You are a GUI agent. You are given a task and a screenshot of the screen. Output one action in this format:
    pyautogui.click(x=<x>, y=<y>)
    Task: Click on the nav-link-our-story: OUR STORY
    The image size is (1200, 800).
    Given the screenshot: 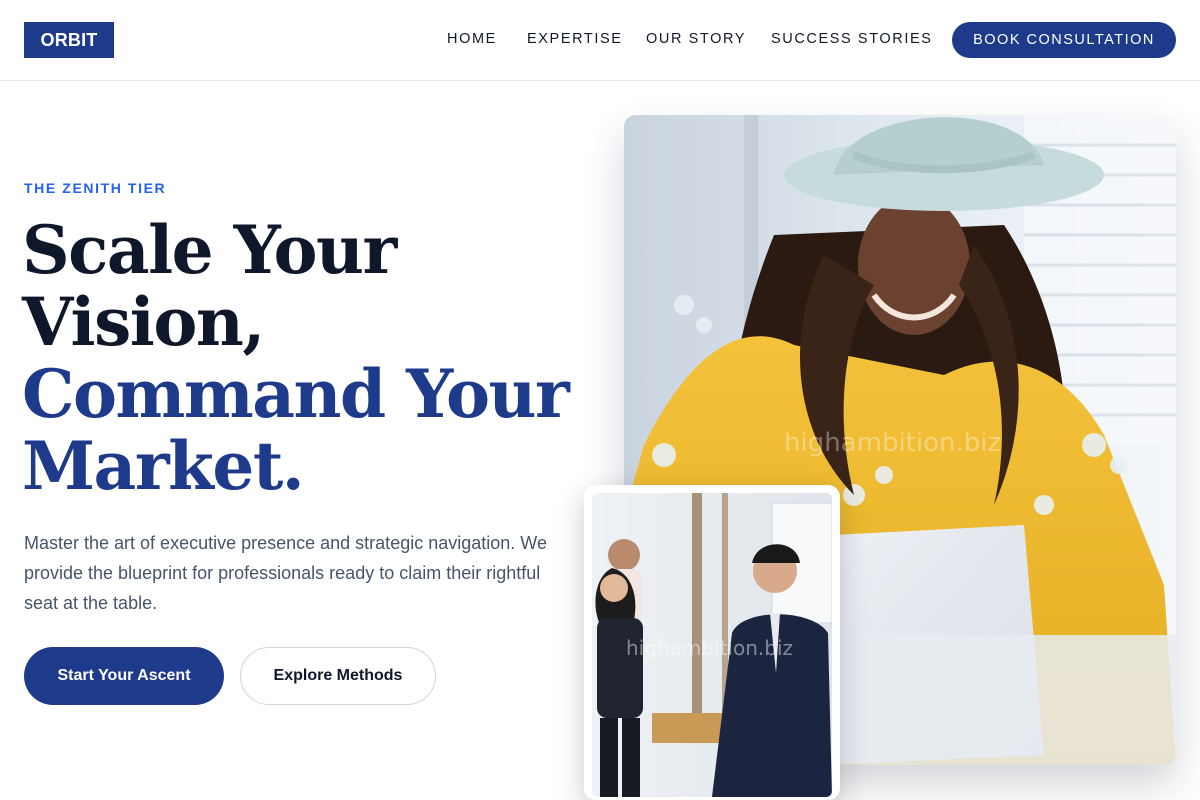 What is the action you would take?
    pyautogui.click(x=696, y=39)
    